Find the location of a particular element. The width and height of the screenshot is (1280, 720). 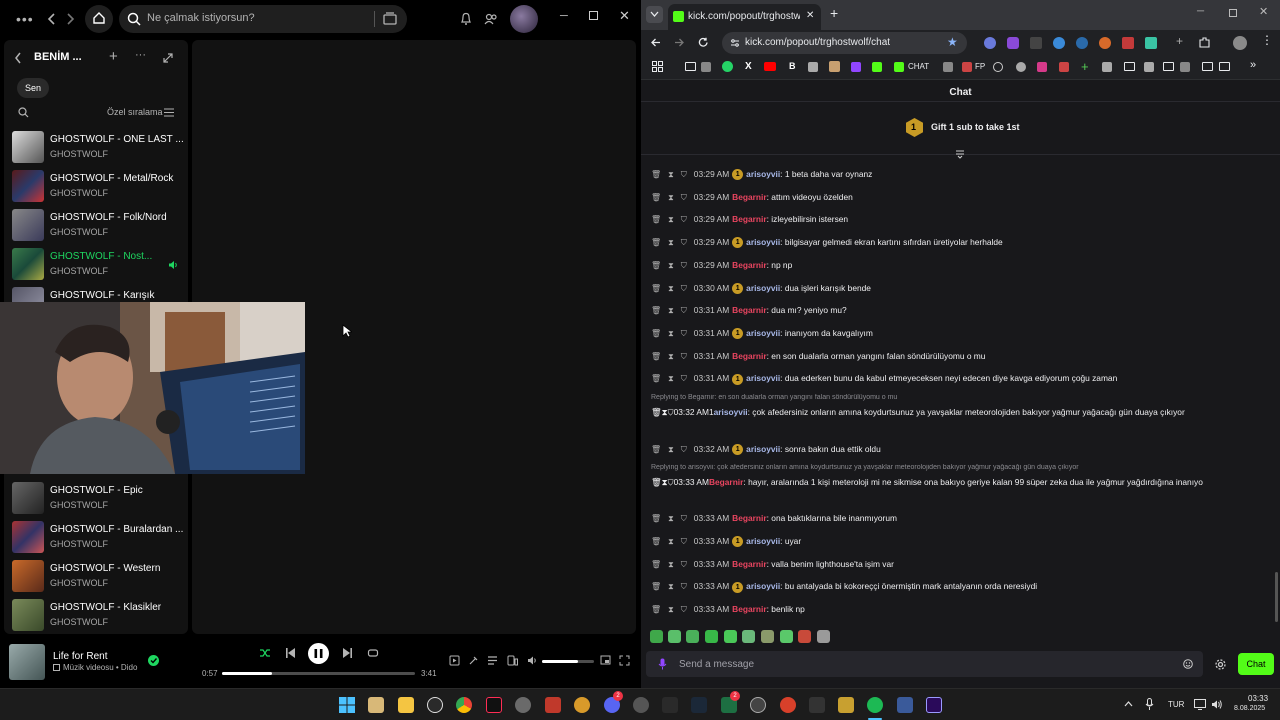

spotify-icon is located at coordinates (875, 705).